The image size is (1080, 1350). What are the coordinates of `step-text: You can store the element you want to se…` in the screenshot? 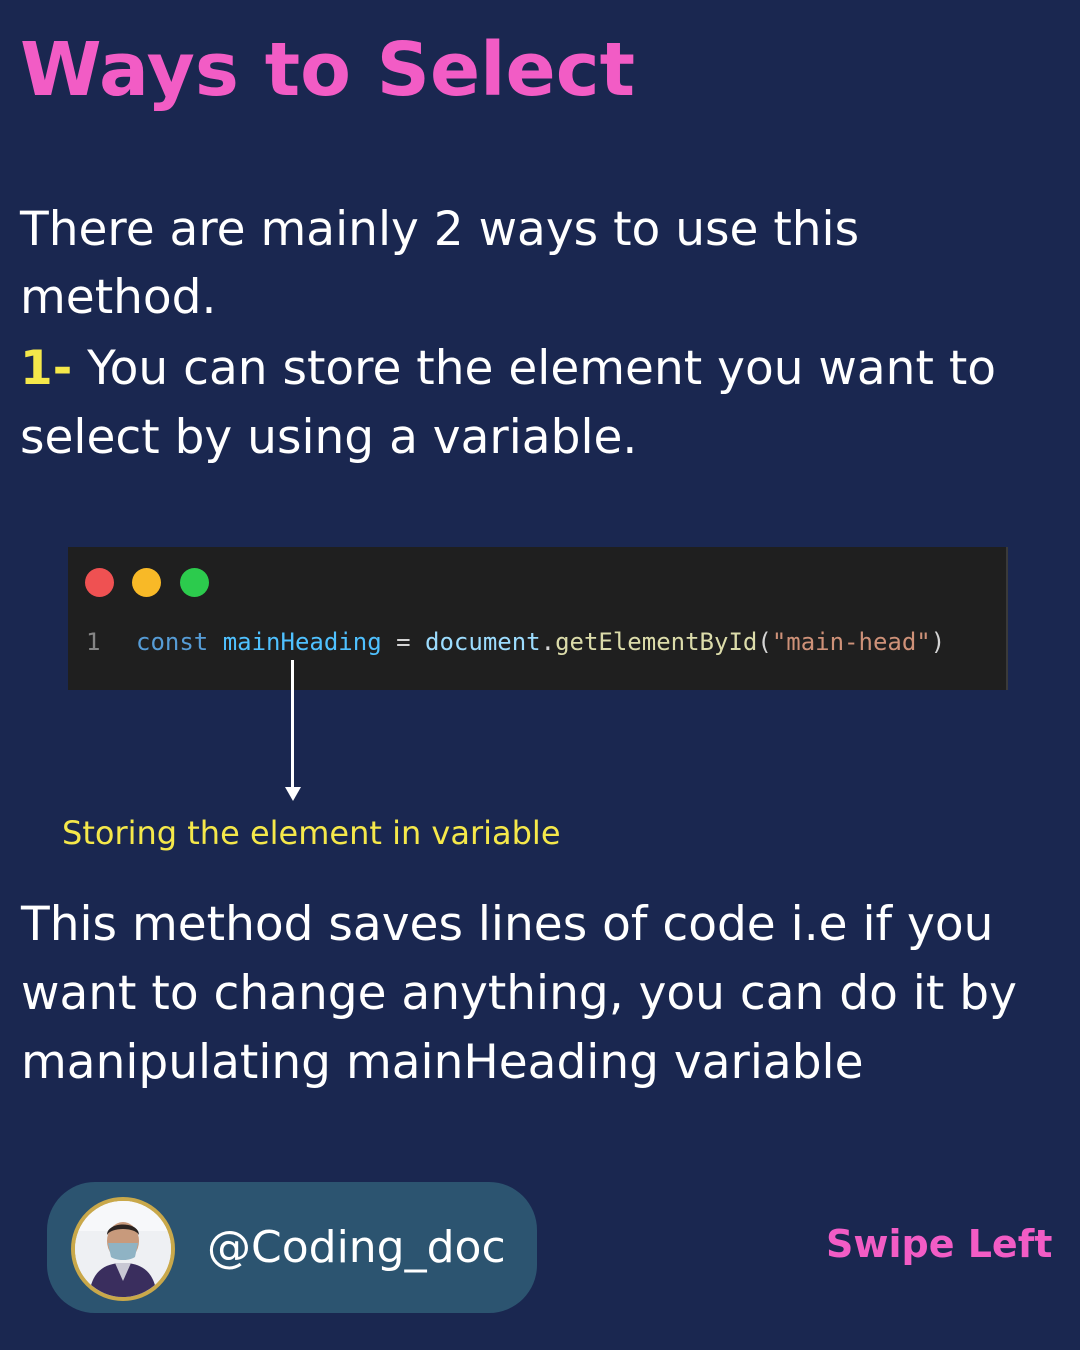 It's located at (508, 403).